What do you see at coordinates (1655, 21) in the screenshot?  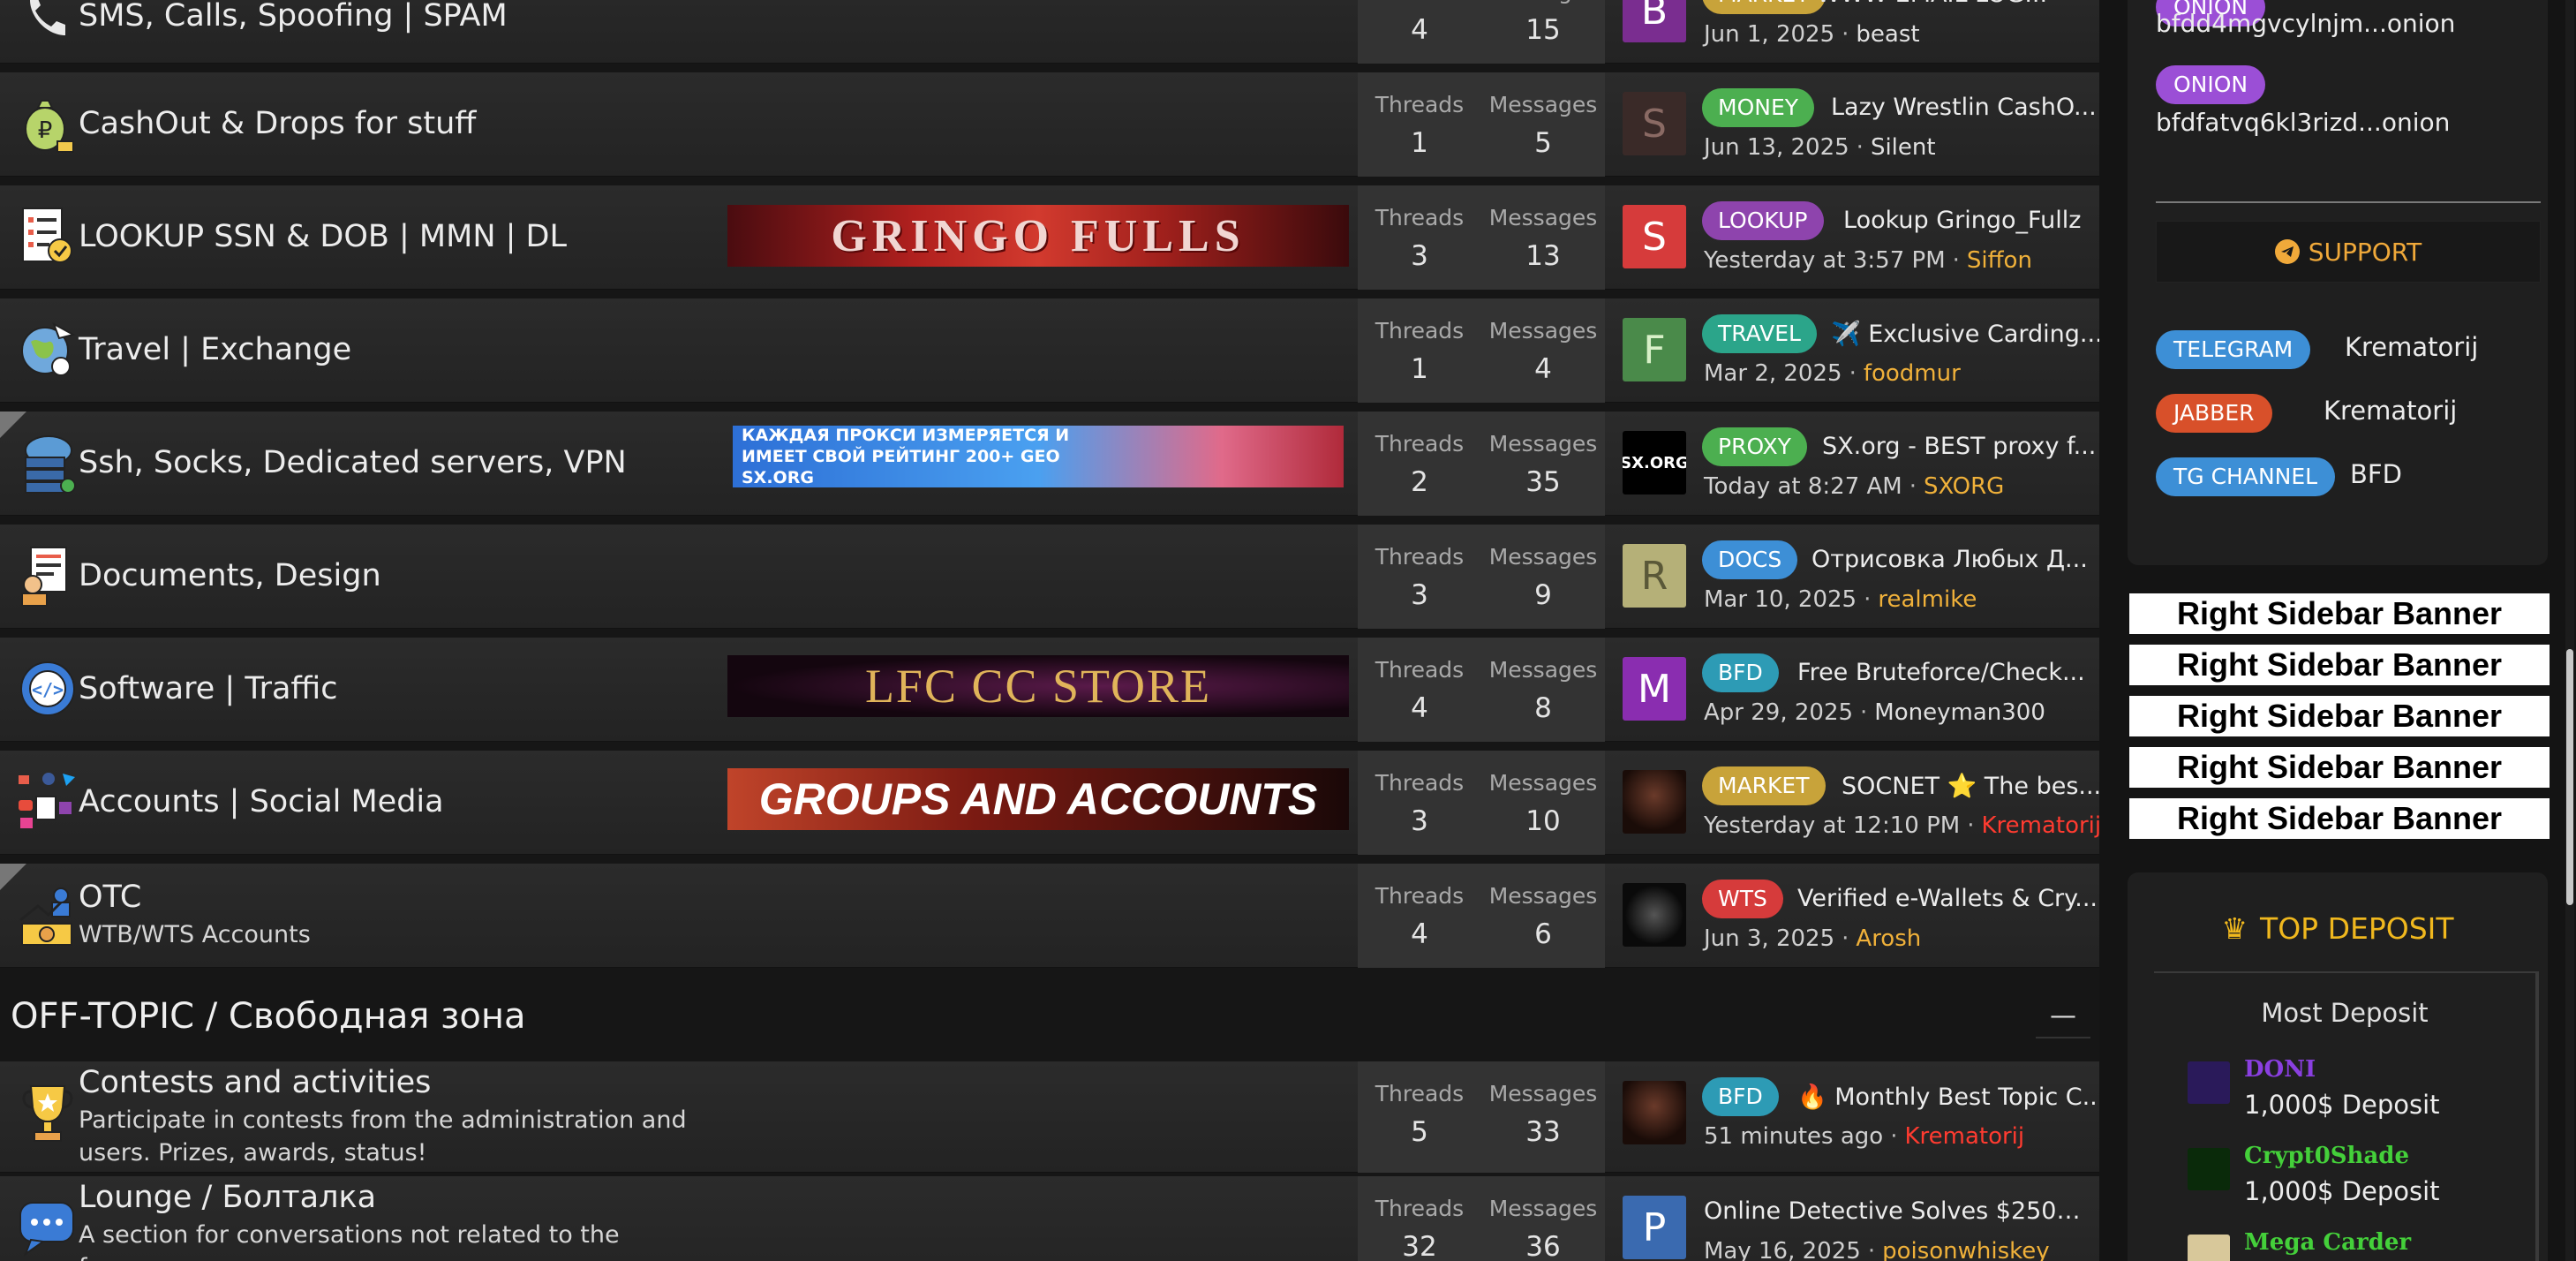 I see `avatar: B` at bounding box center [1655, 21].